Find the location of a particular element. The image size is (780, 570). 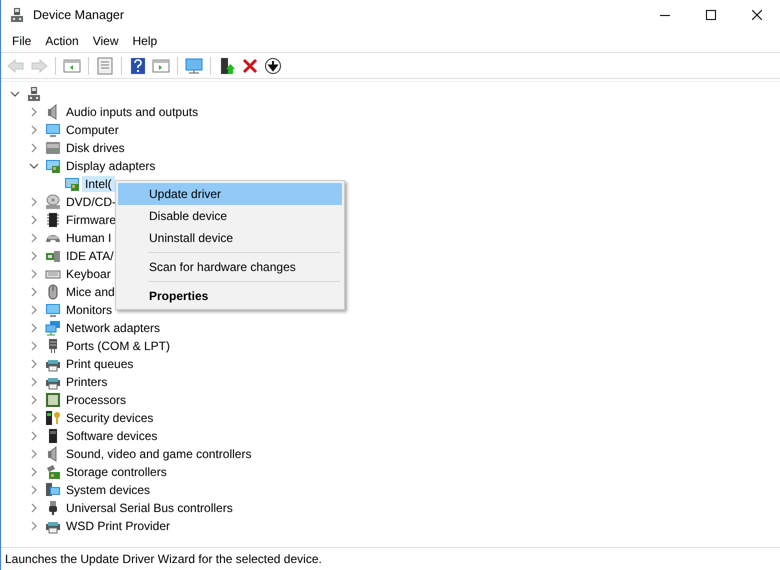

tree-item: Network adapters is located at coordinates (113, 328).